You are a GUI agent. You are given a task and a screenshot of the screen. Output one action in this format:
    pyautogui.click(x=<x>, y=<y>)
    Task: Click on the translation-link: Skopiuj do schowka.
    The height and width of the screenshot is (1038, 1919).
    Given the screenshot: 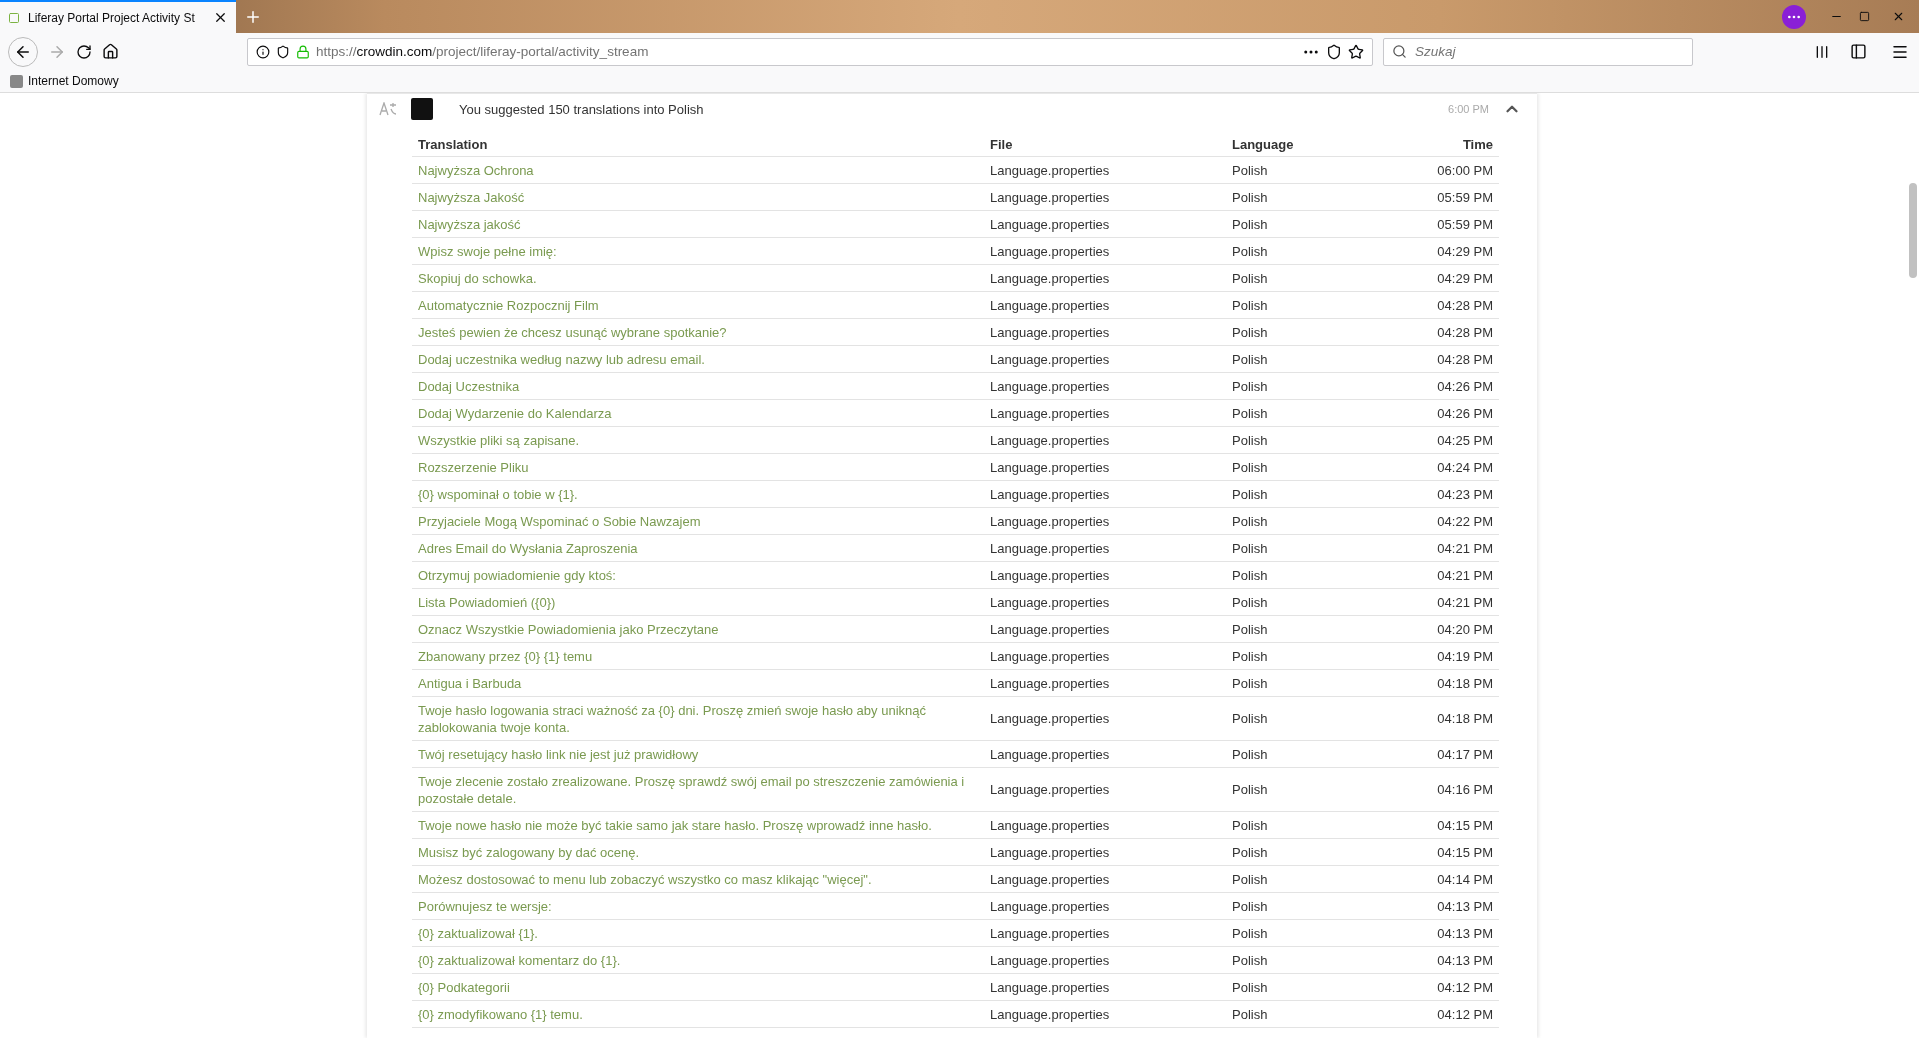 What is the action you would take?
    pyautogui.click(x=698, y=278)
    